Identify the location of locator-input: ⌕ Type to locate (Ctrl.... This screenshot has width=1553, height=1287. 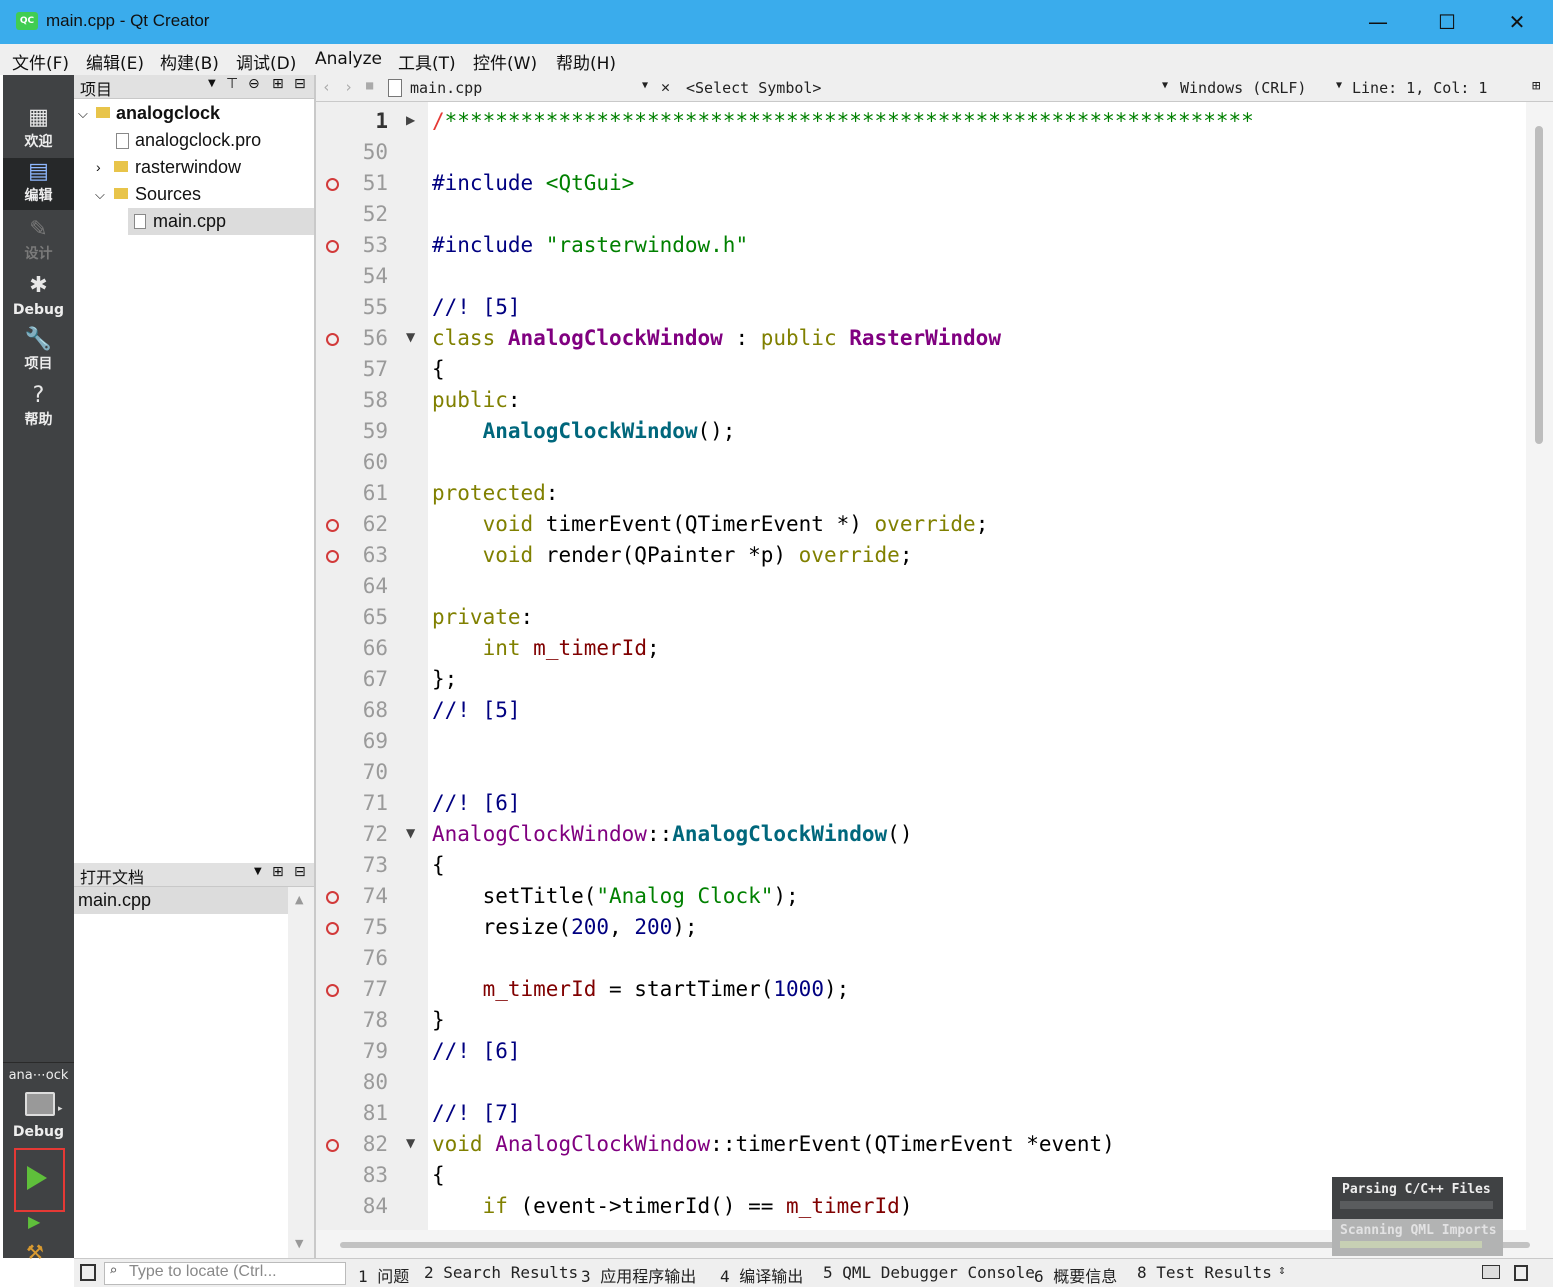
(225, 1273).